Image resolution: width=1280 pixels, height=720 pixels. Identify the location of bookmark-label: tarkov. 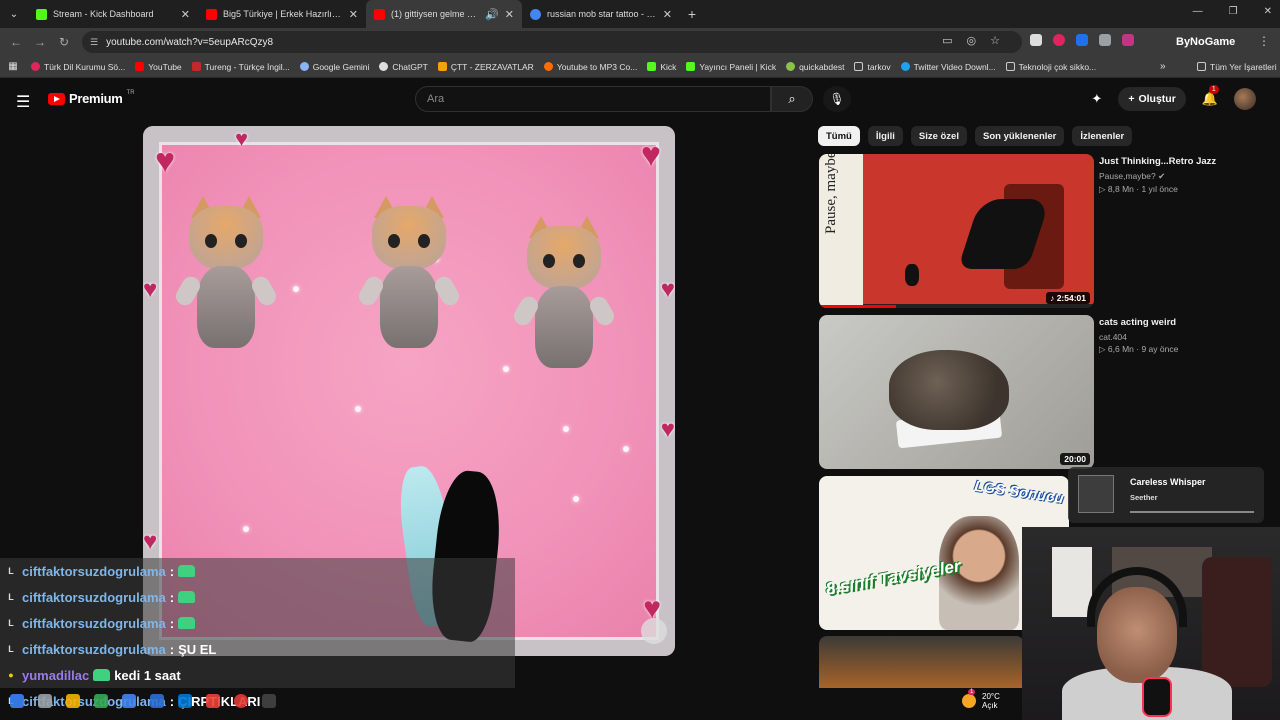
(879, 66).